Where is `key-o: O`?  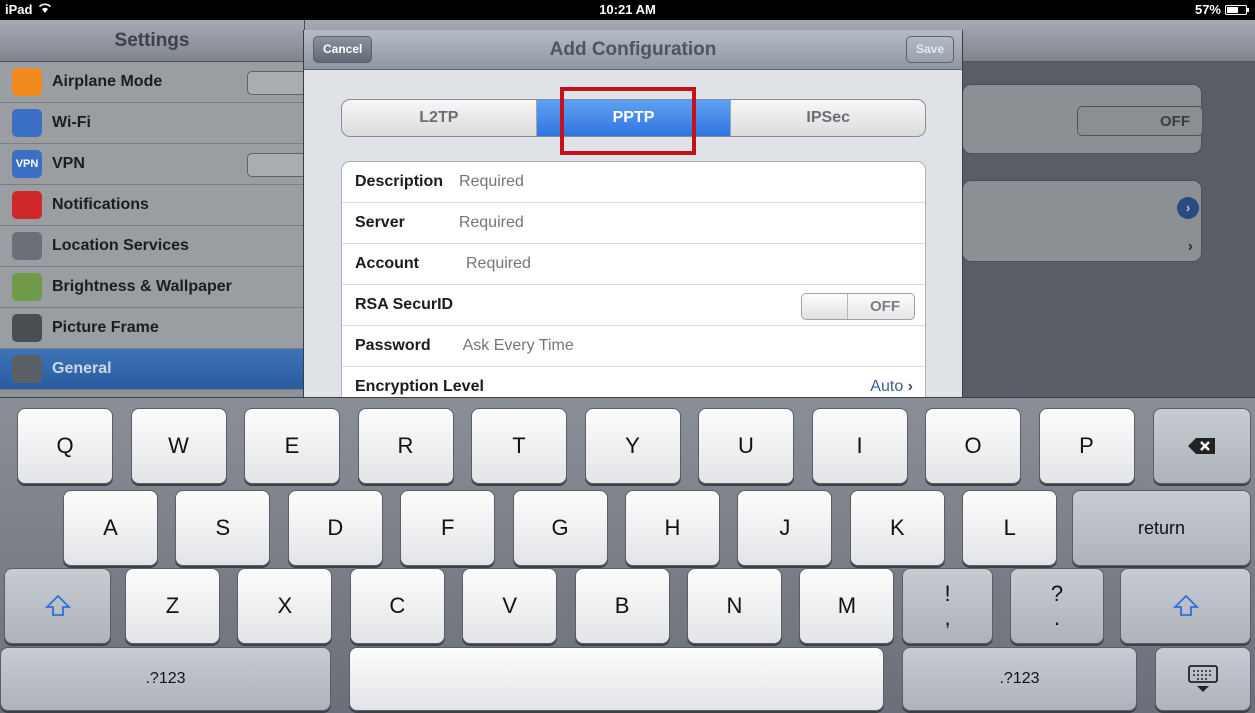
key-o: O is located at coordinates (973, 446).